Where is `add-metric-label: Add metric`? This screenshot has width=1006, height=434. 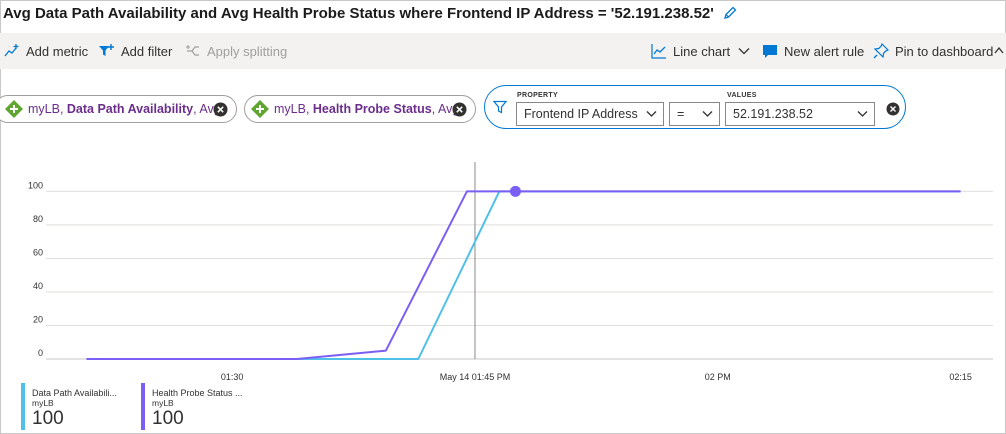 add-metric-label: Add metric is located at coordinates (57, 51).